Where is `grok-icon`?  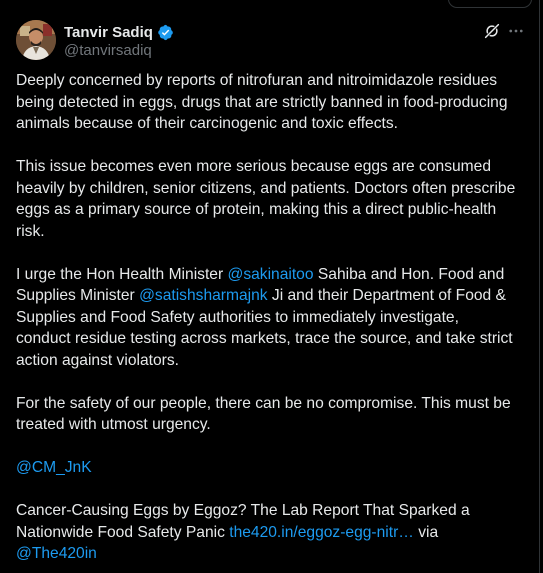
grok-icon is located at coordinates (492, 31).